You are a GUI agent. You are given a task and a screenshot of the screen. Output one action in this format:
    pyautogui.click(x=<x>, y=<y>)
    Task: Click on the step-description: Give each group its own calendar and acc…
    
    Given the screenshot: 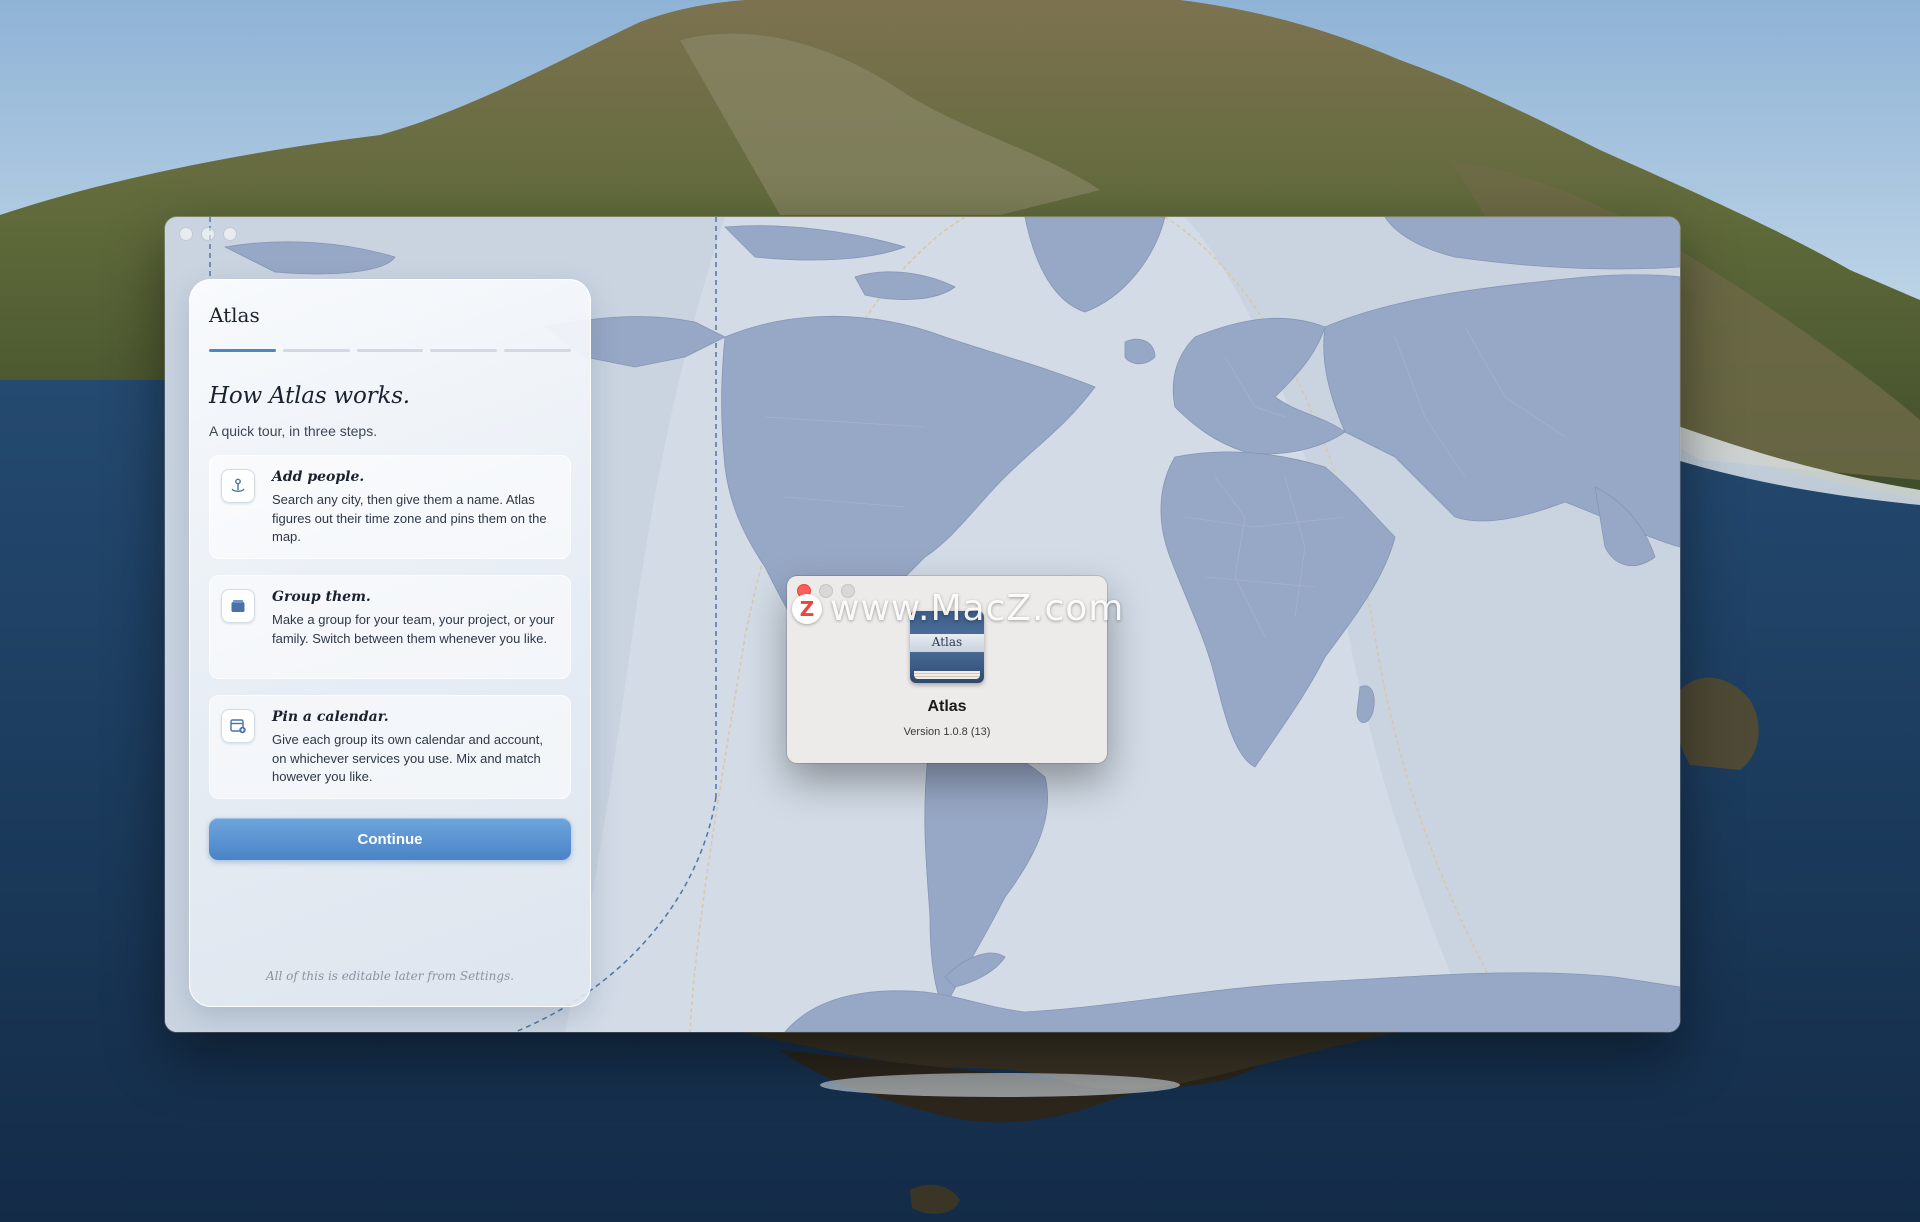 What is the action you would take?
    pyautogui.click(x=408, y=758)
    